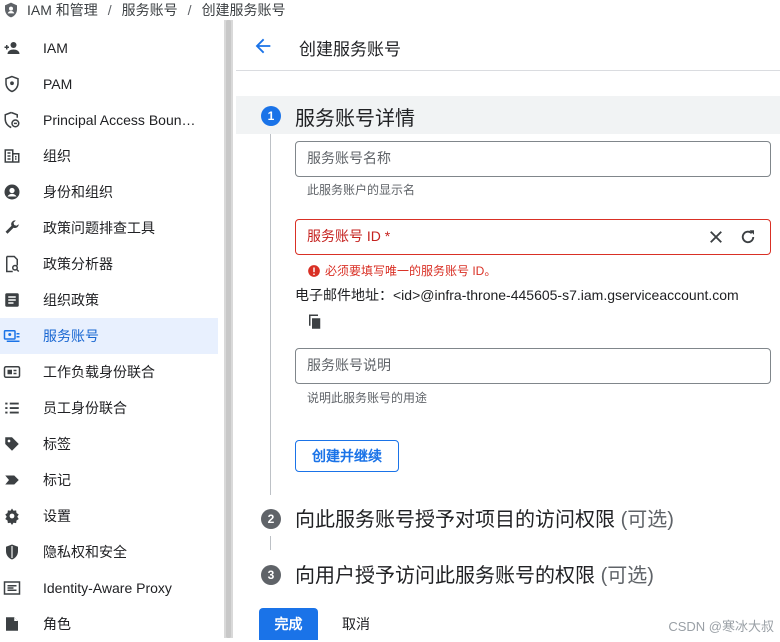 This screenshot has width=780, height=642. I want to click on sidebar-item-service-accounts: 服务账号, so click(109, 336).